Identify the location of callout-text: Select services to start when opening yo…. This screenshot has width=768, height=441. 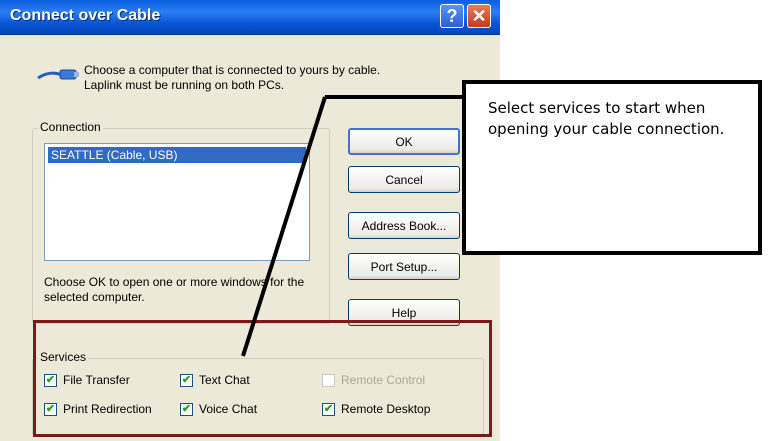
(606, 118).